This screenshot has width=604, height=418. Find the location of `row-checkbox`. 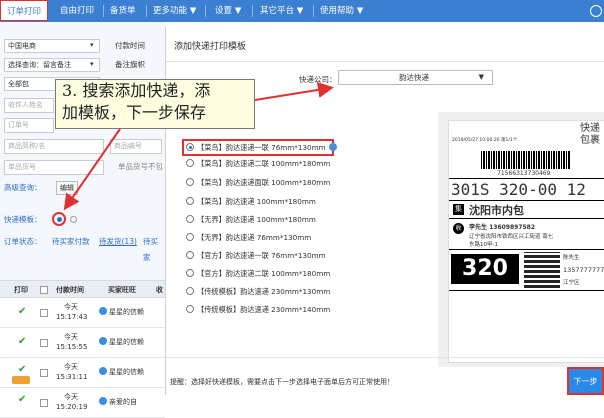

row-checkbox is located at coordinates (44, 403).